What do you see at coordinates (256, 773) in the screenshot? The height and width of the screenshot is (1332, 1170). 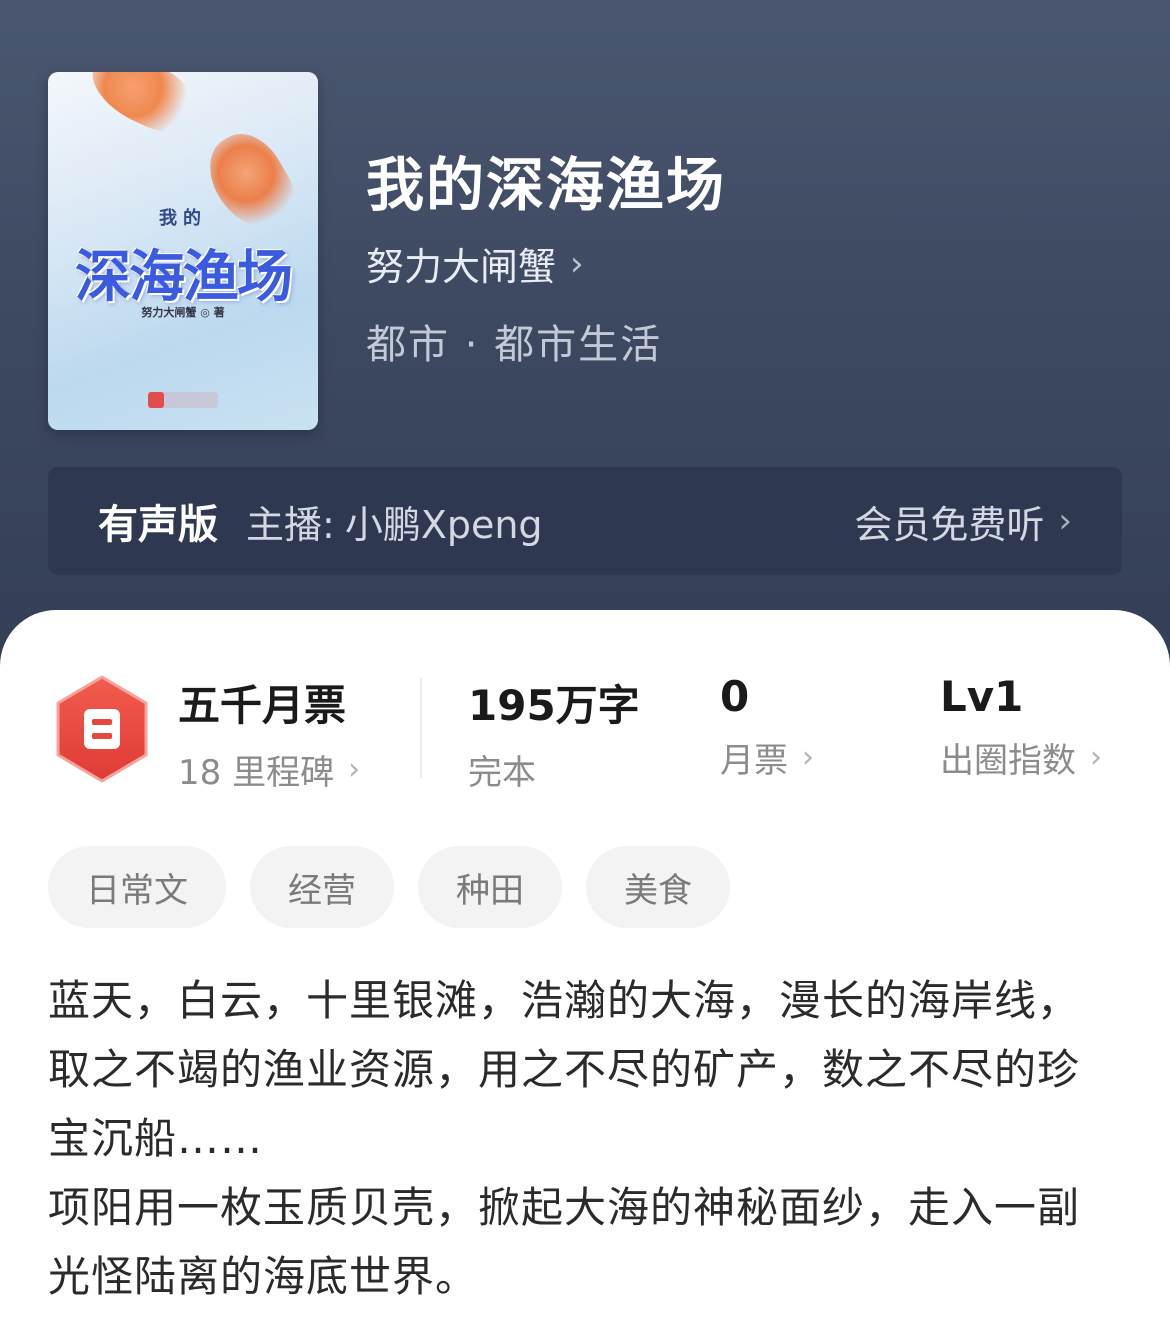 I see `milestone-count: 18 里程碑` at bounding box center [256, 773].